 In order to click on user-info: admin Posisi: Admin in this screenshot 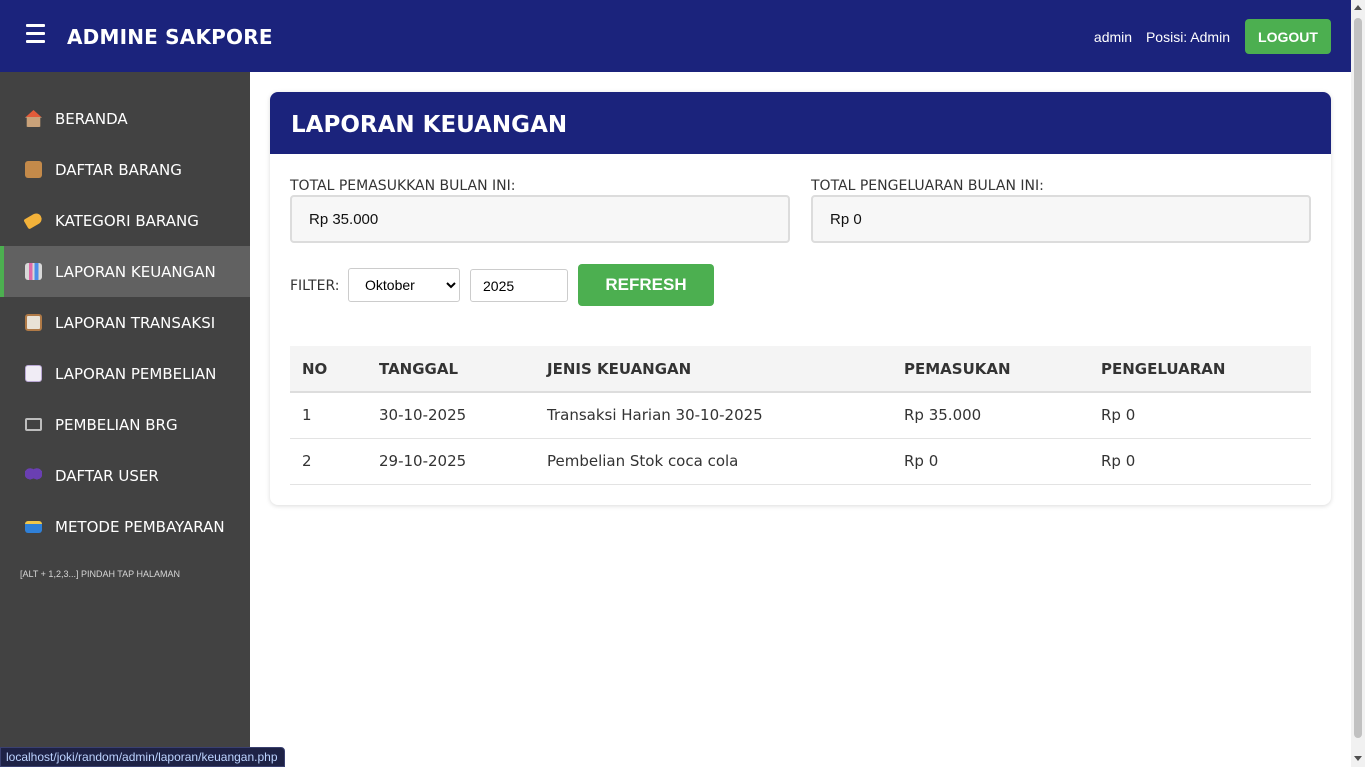, I will do `click(1157, 37)`.